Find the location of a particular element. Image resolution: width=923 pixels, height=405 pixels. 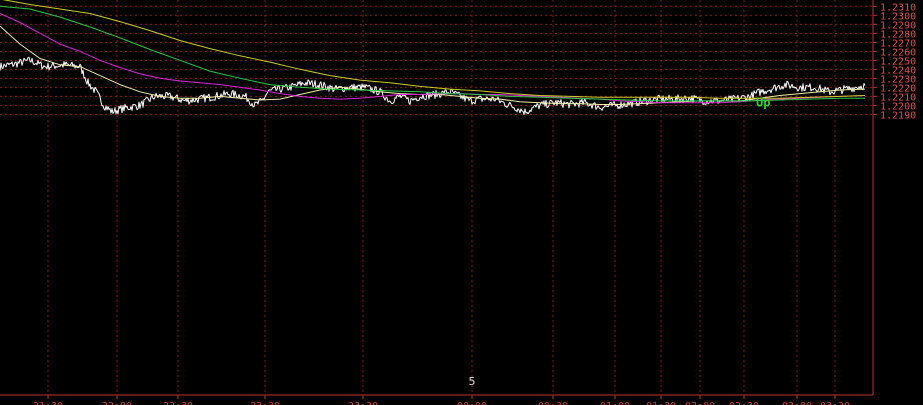

x-tick-label: 03:30 is located at coordinates (835, 403).